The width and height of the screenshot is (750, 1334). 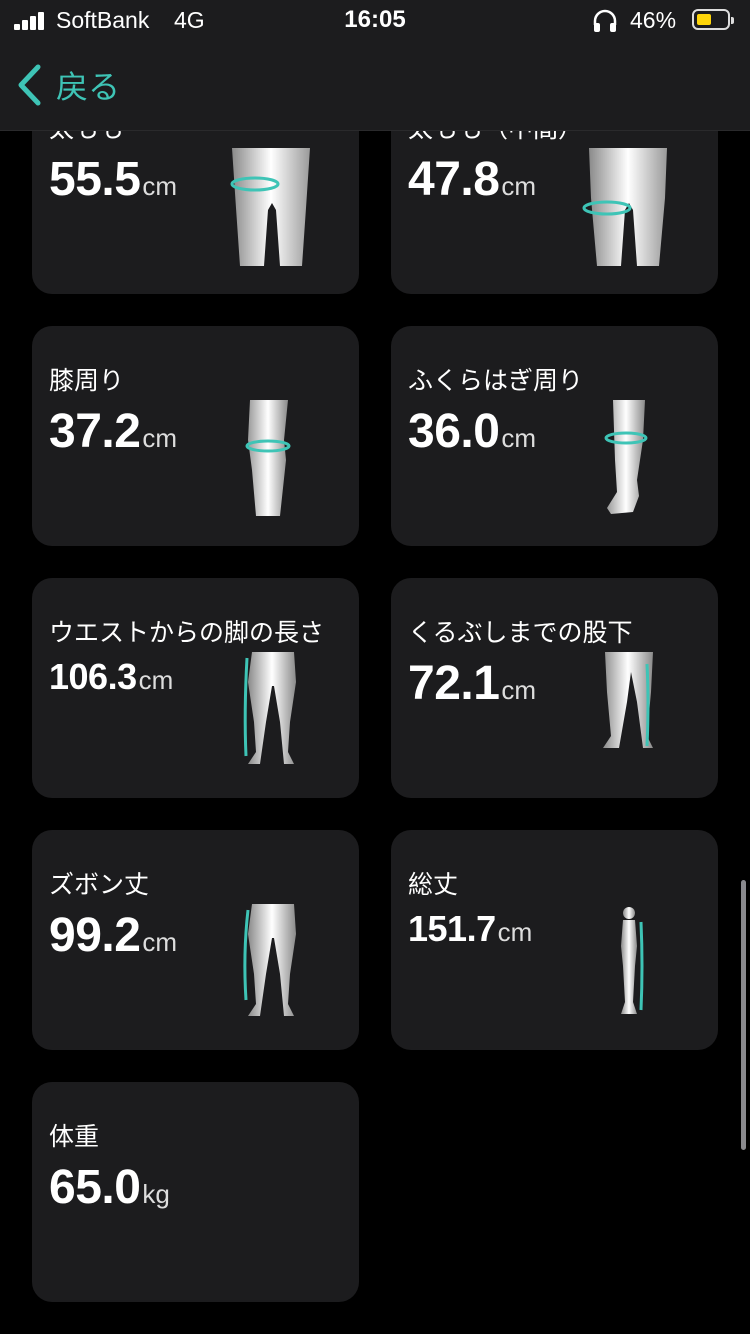 What do you see at coordinates (520, 632) in the screenshot?
I see `card-title: くるぶしまでの股下` at bounding box center [520, 632].